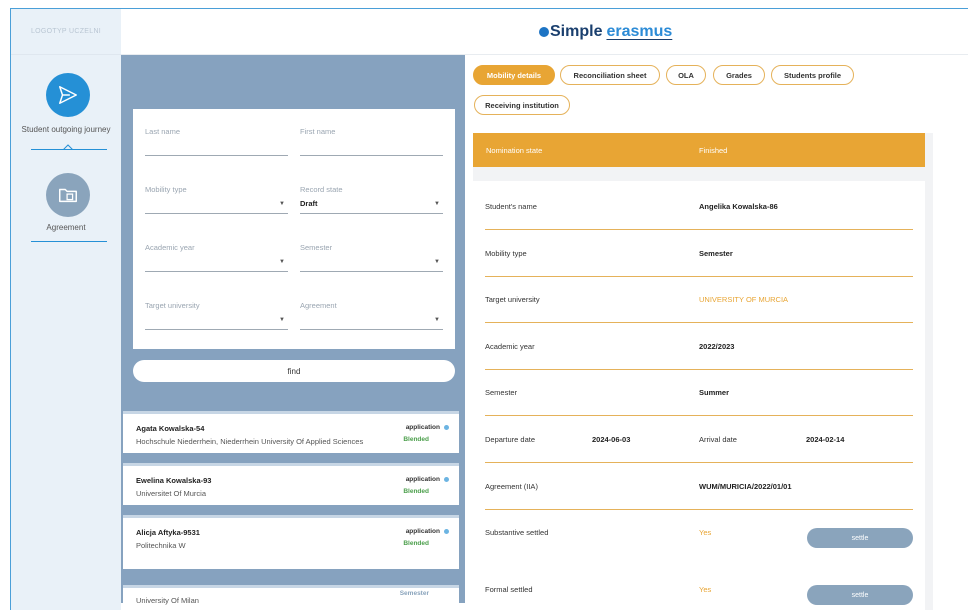 This screenshot has height=610, width=968. I want to click on semester-caret-icon: ▼, so click(437, 262).